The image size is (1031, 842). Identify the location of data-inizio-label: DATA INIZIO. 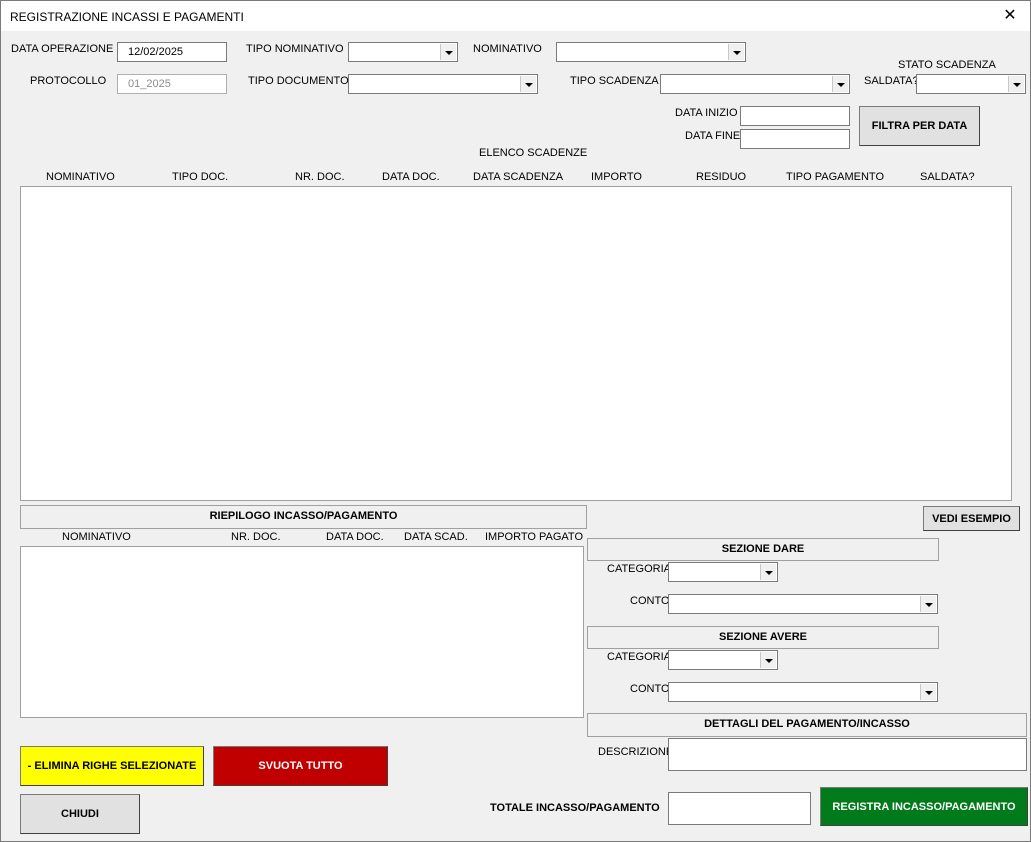
(706, 113).